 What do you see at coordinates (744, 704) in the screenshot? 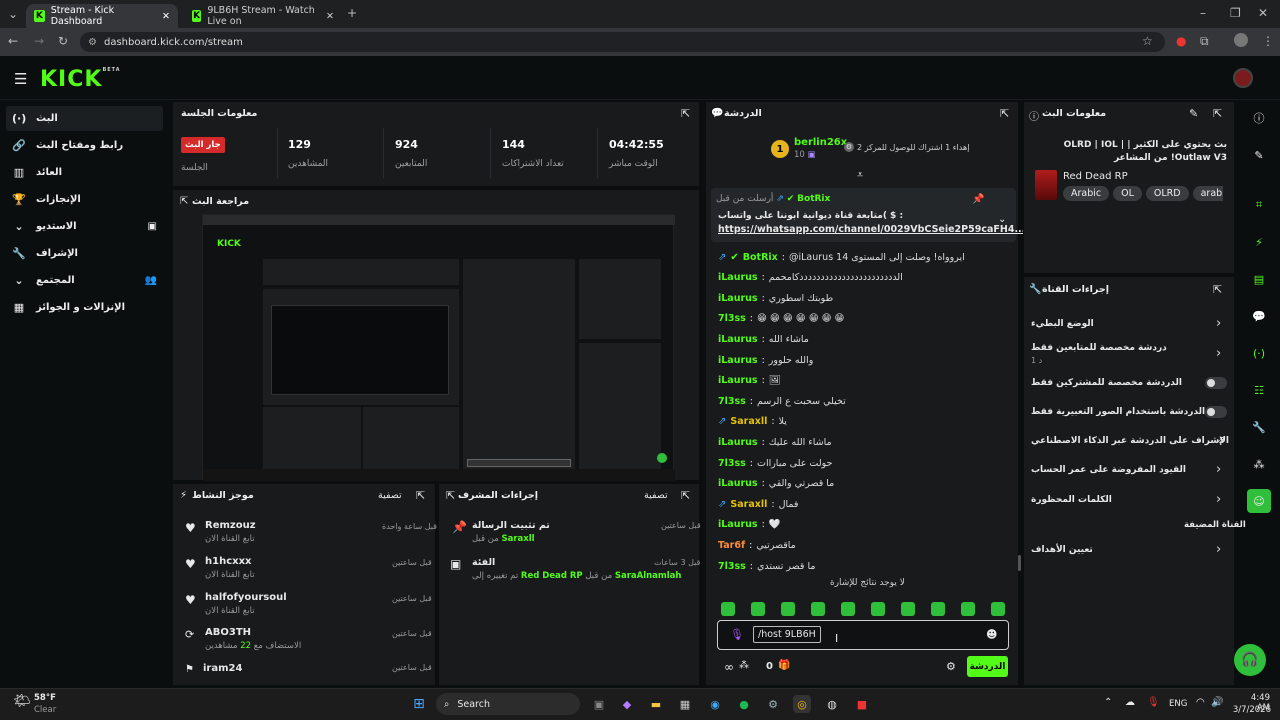
I see `spotify-icon: ●` at bounding box center [744, 704].